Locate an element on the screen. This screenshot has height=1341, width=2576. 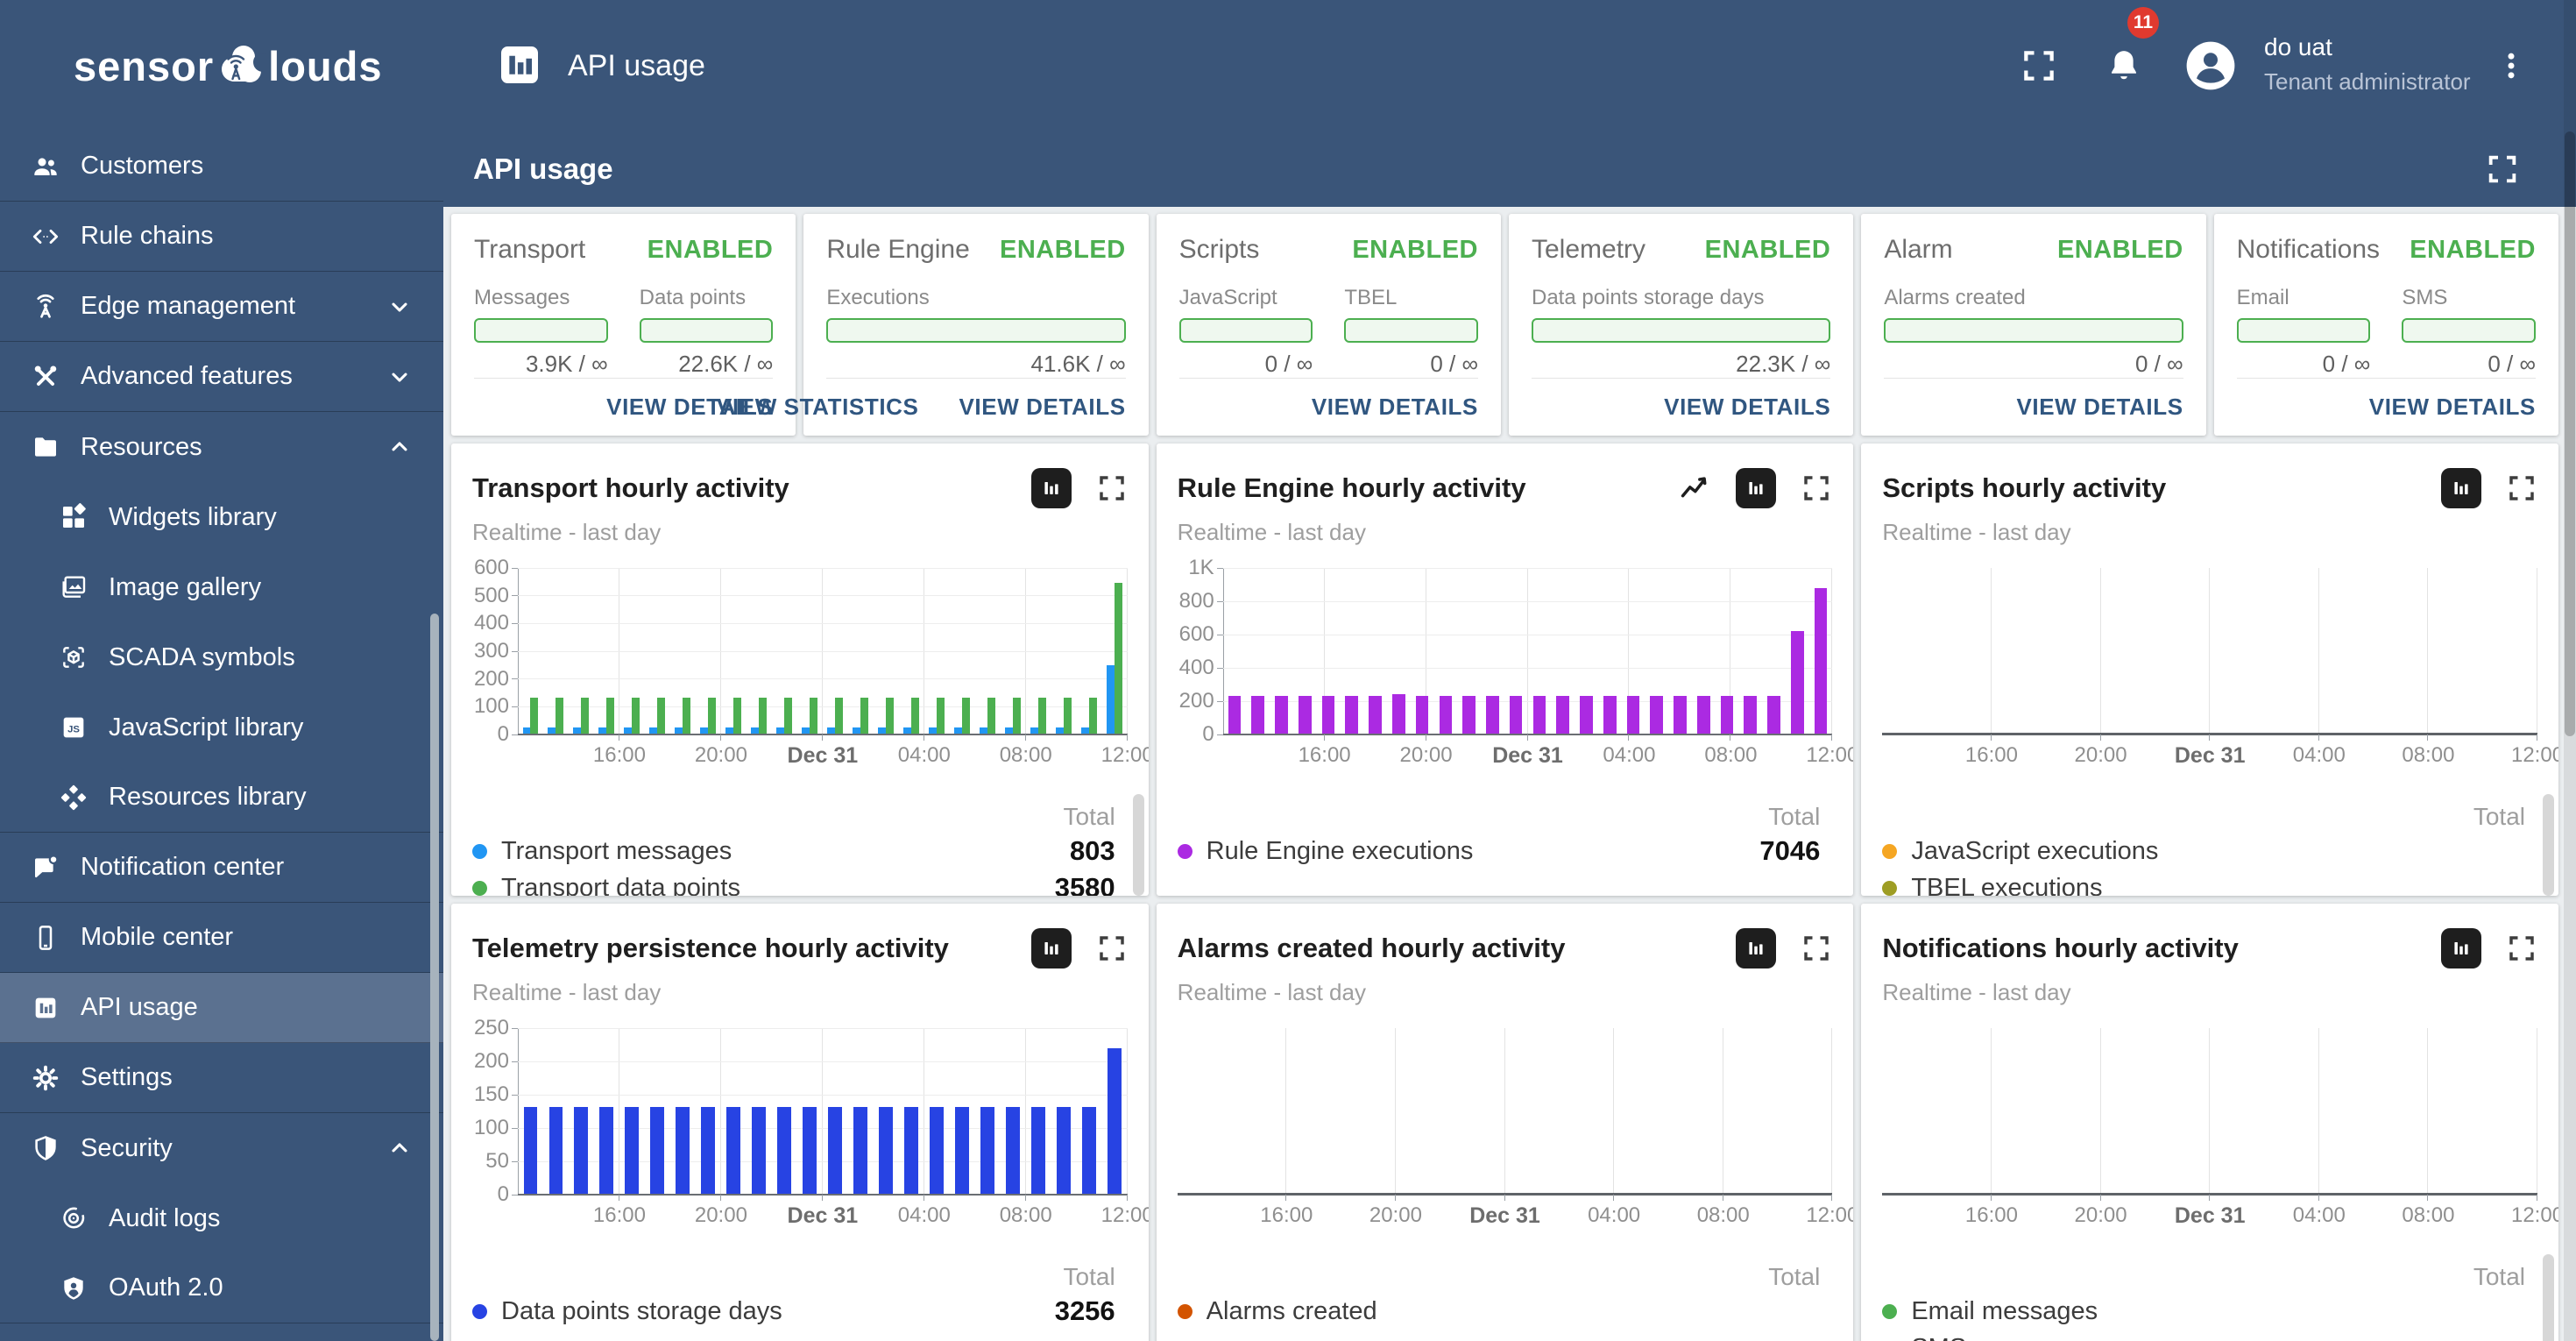
usage-stat-executions: Executions 41.6K / ∞ is located at coordinates (976, 332).